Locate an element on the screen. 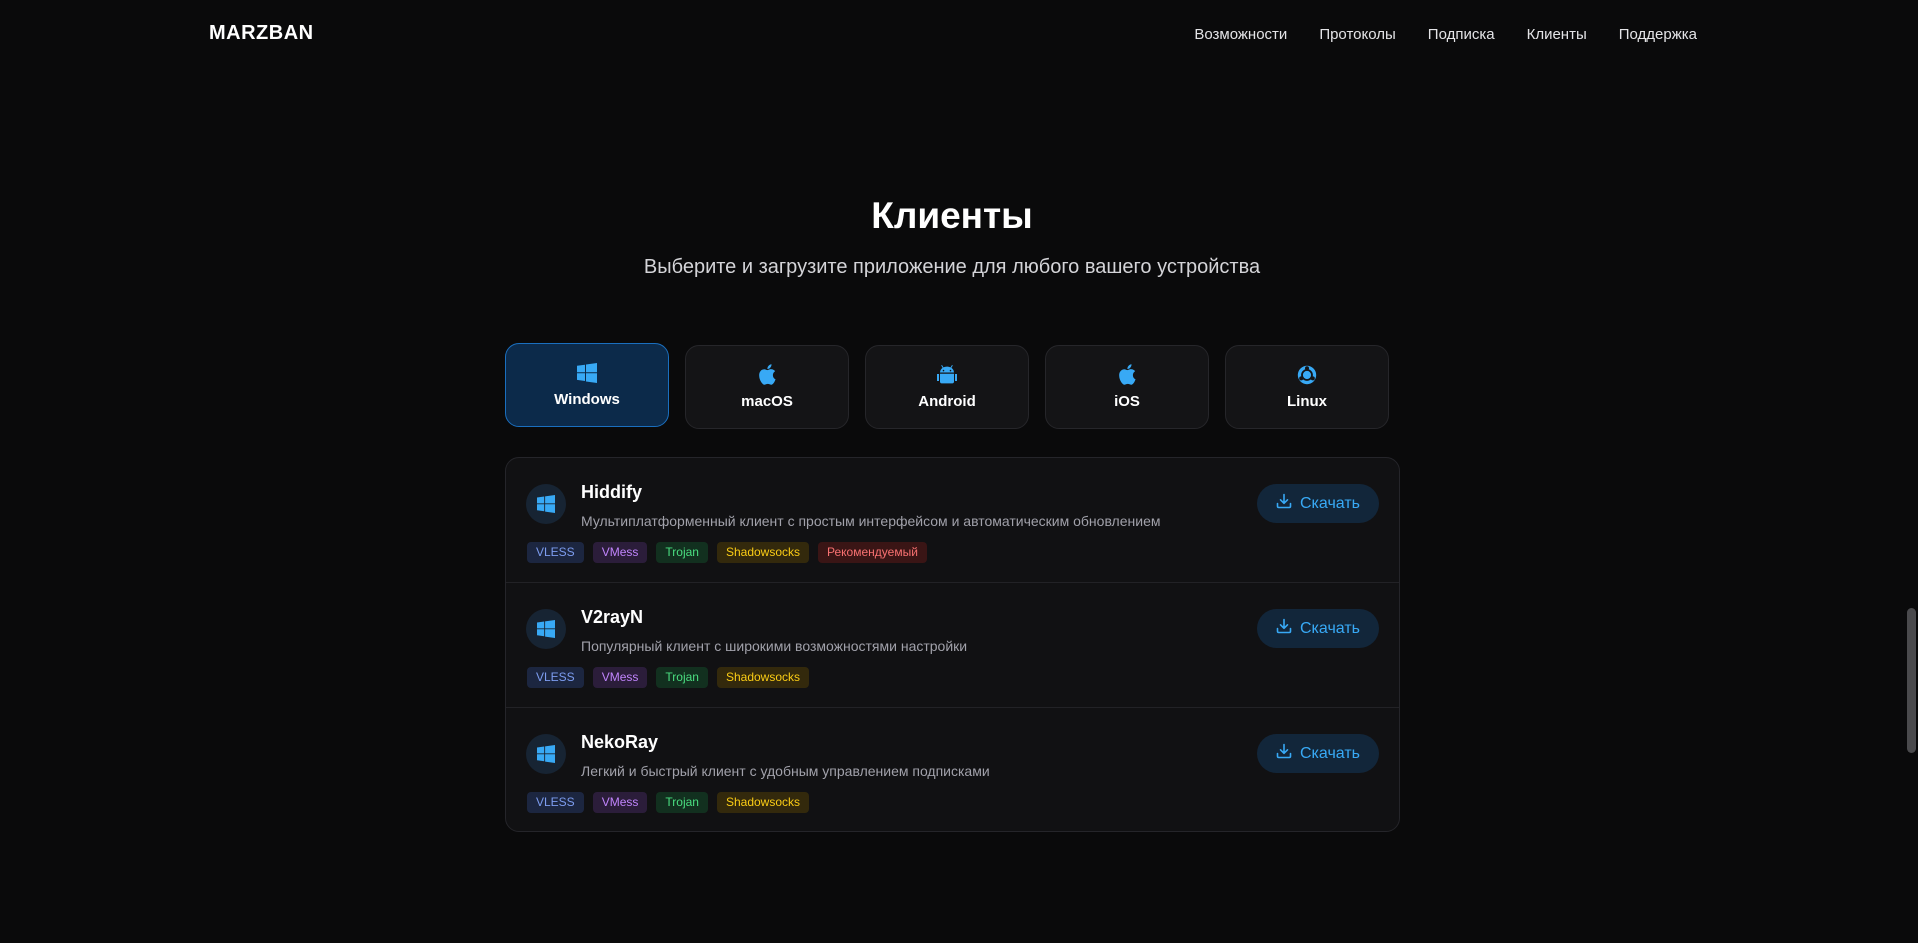  logo: MARZBAN is located at coordinates (261, 33).